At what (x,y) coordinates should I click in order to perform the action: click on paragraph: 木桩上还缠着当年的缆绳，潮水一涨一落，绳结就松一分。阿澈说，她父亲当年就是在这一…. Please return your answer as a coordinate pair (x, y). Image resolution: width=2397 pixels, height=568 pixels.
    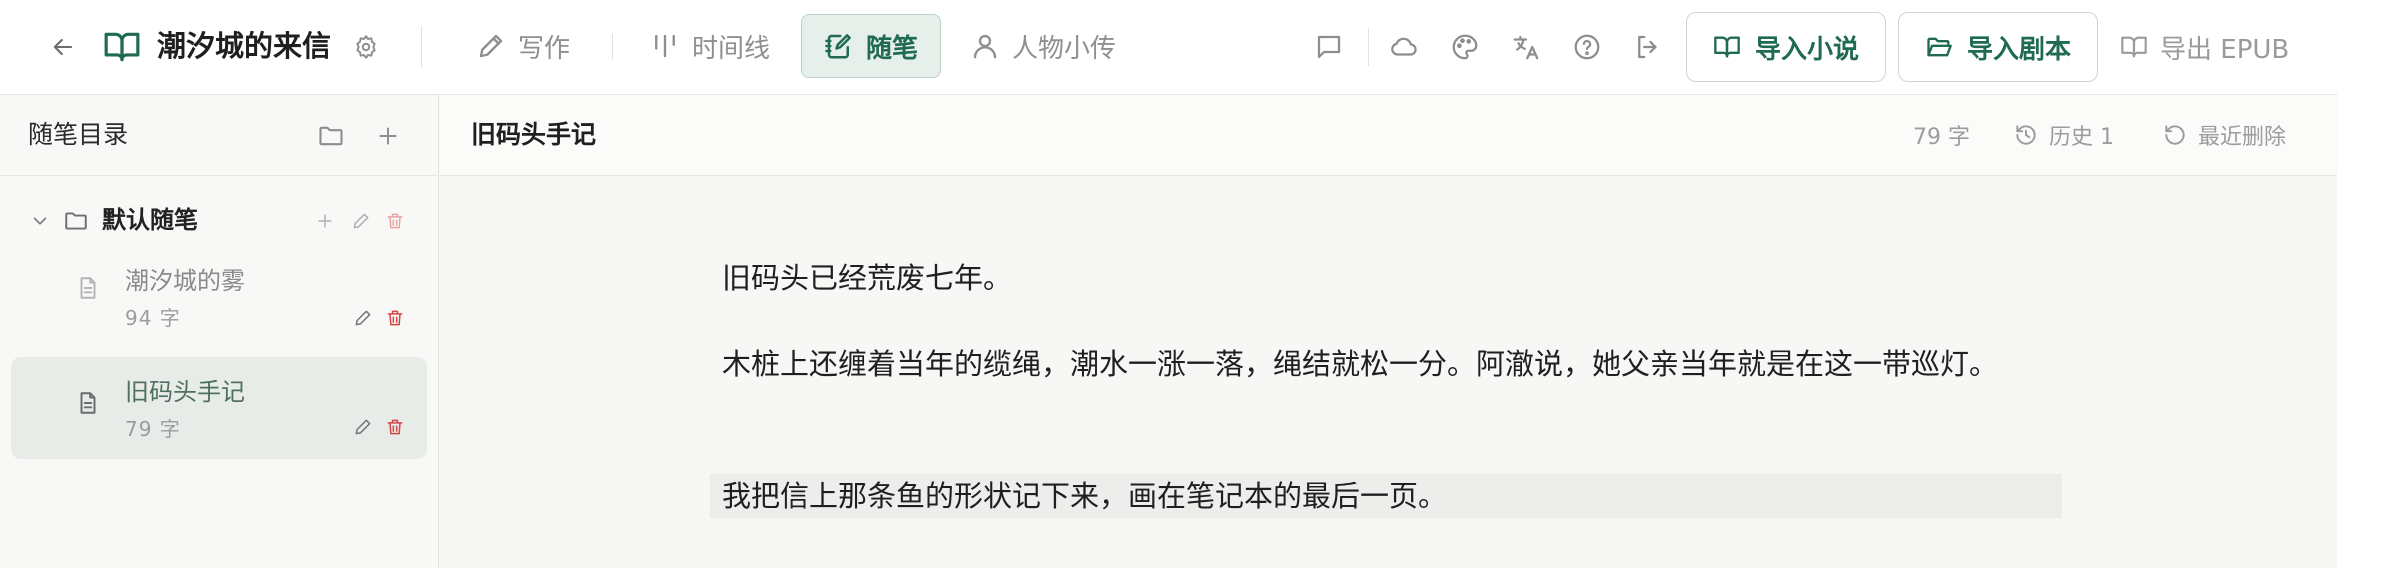
    Looking at the image, I should click on (1392, 364).